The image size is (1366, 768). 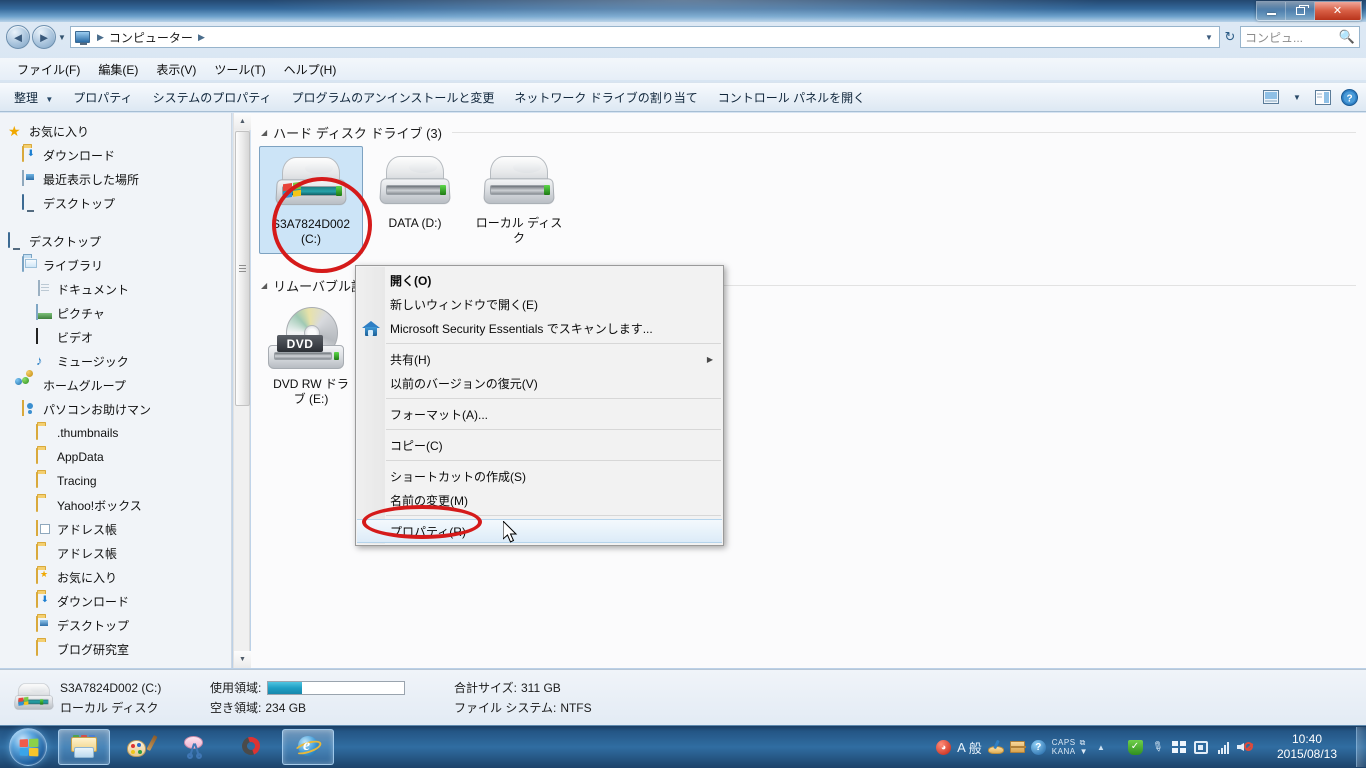 What do you see at coordinates (115, 241) in the screenshot?
I see `nav-item-5: デスクトップ` at bounding box center [115, 241].